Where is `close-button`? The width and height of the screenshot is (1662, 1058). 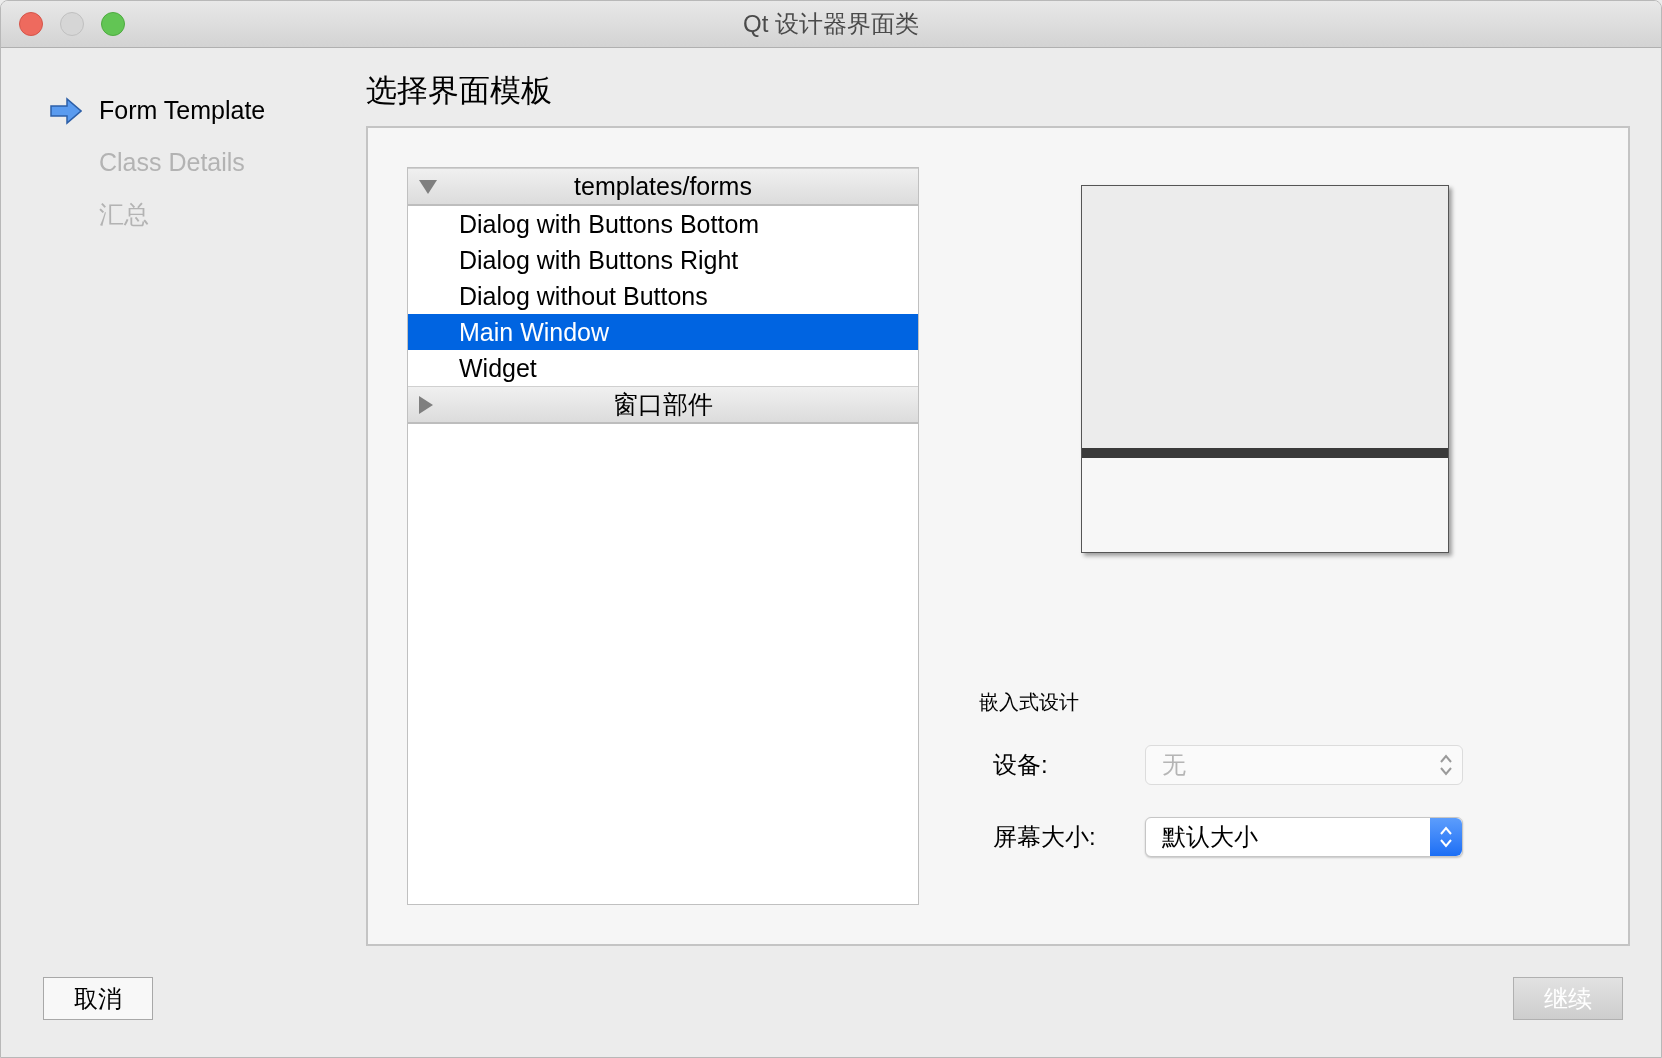
close-button is located at coordinates (31, 24).